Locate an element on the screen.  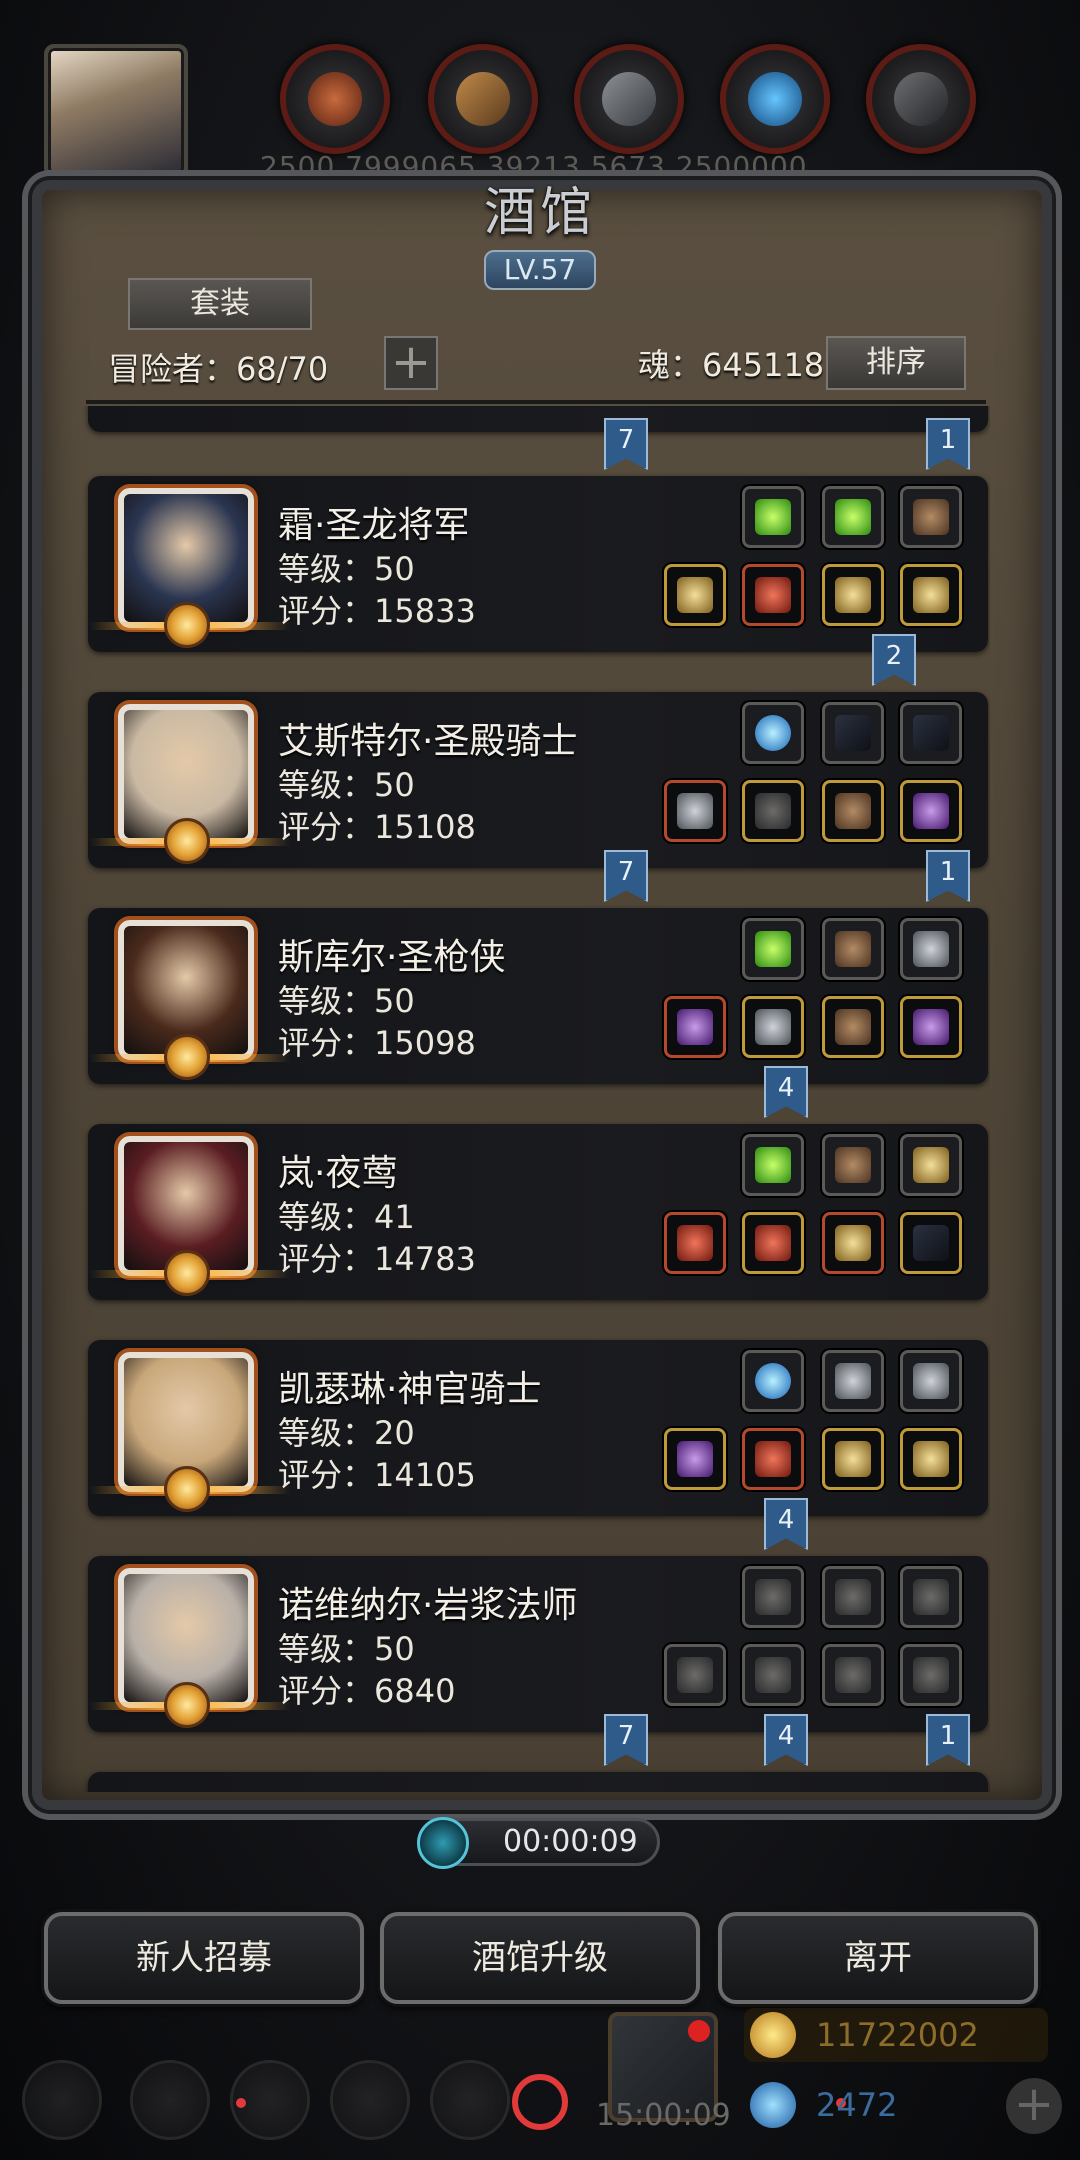
hero-card: 凯瑟琳·神官骑士 等级：20 评分：14105 is located at coordinates (538, 1428).